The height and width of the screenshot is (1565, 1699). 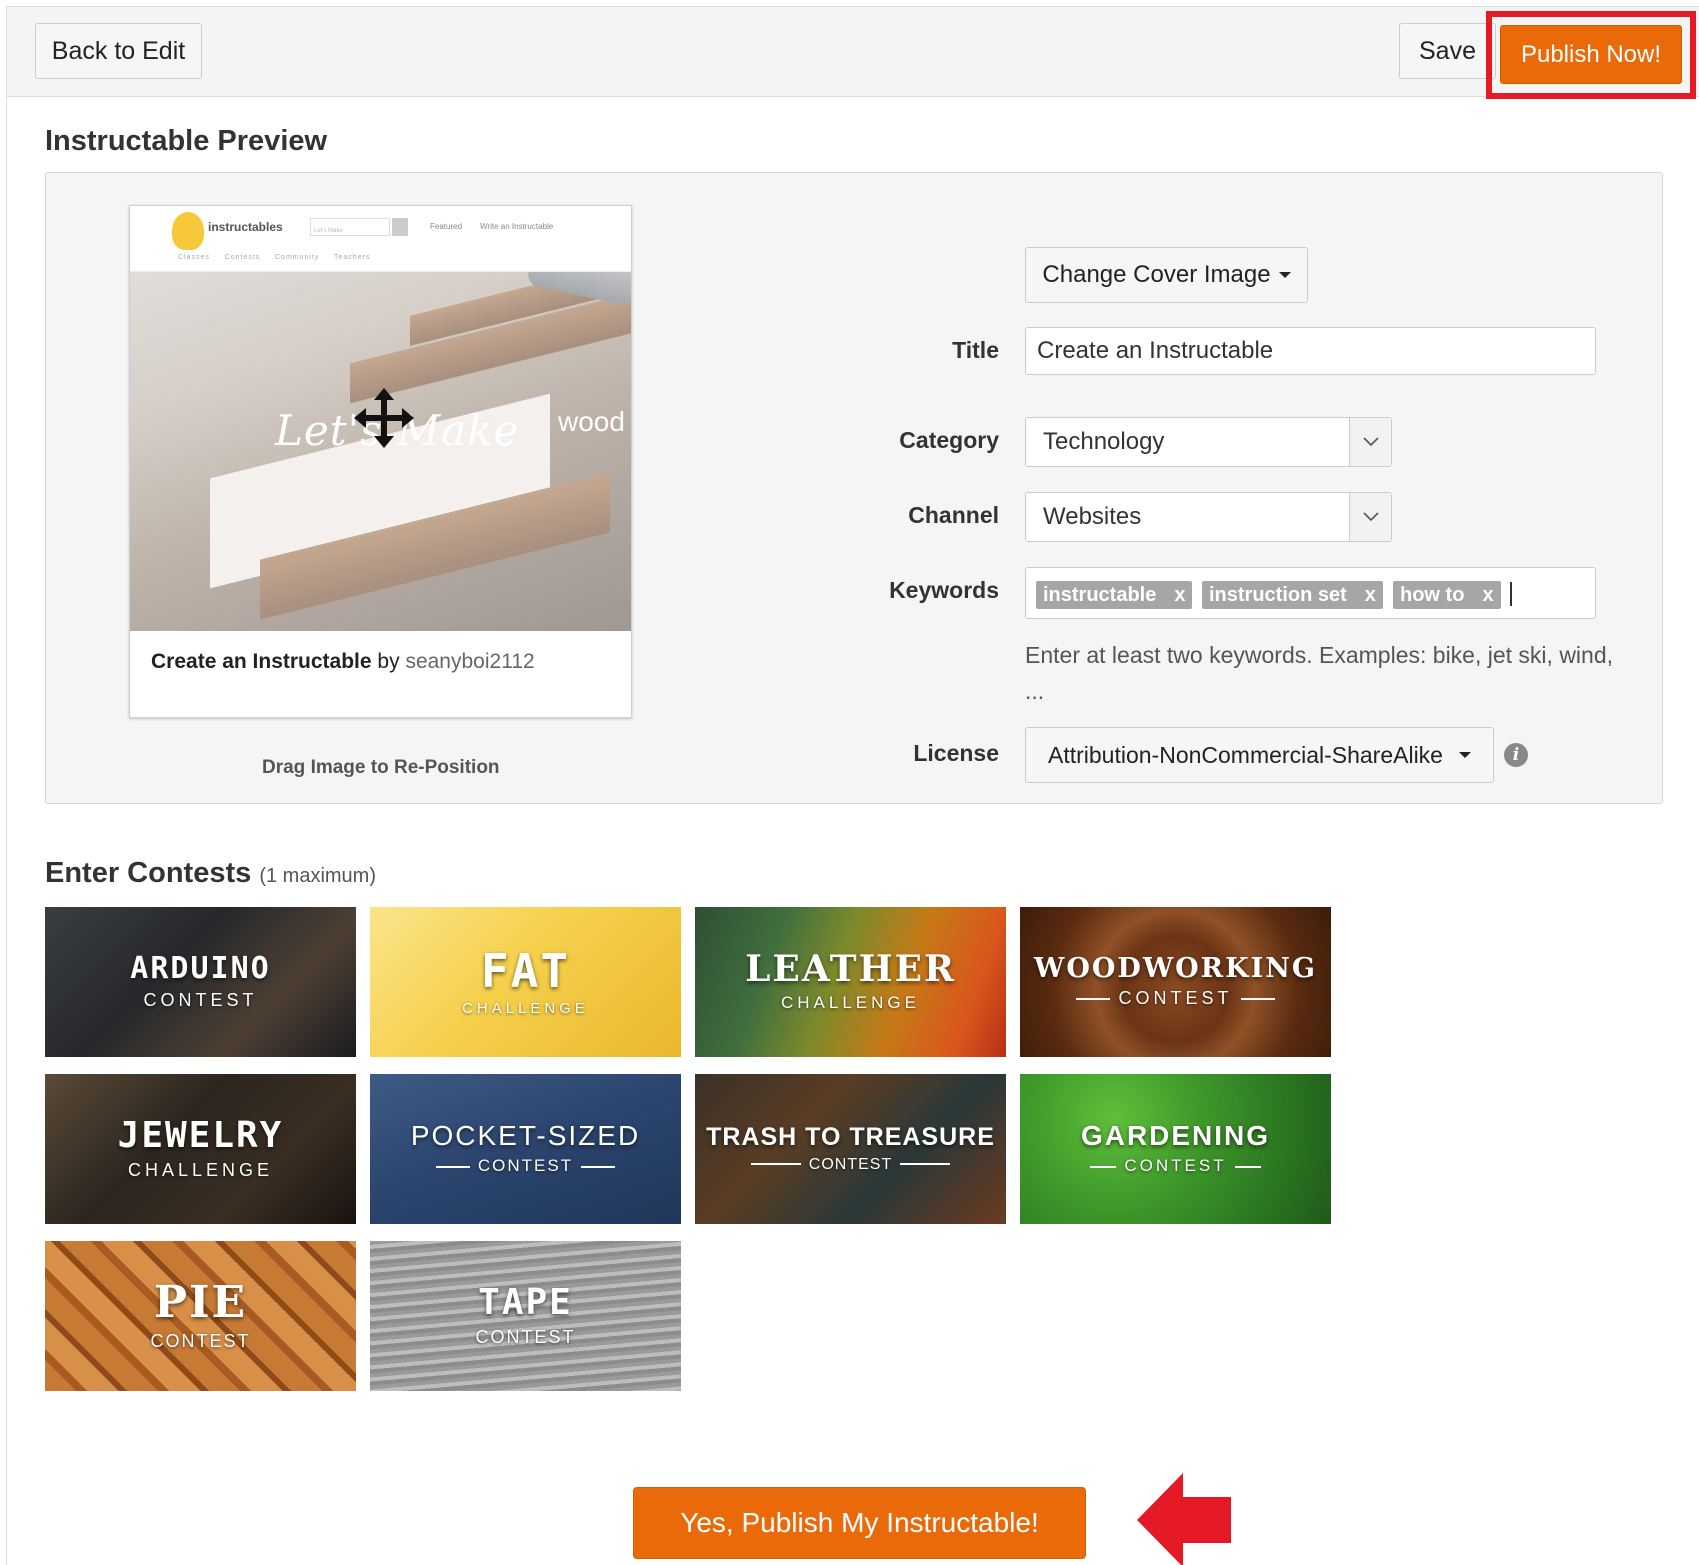 I want to click on license-dropdown: Attribution-NonCommercial-ShareAlike, so click(x=1259, y=755).